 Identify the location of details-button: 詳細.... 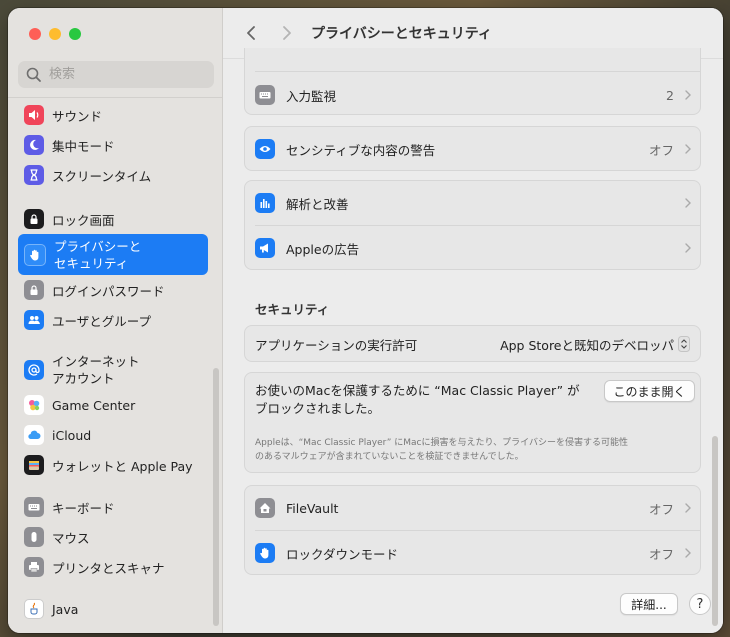
(649, 604).